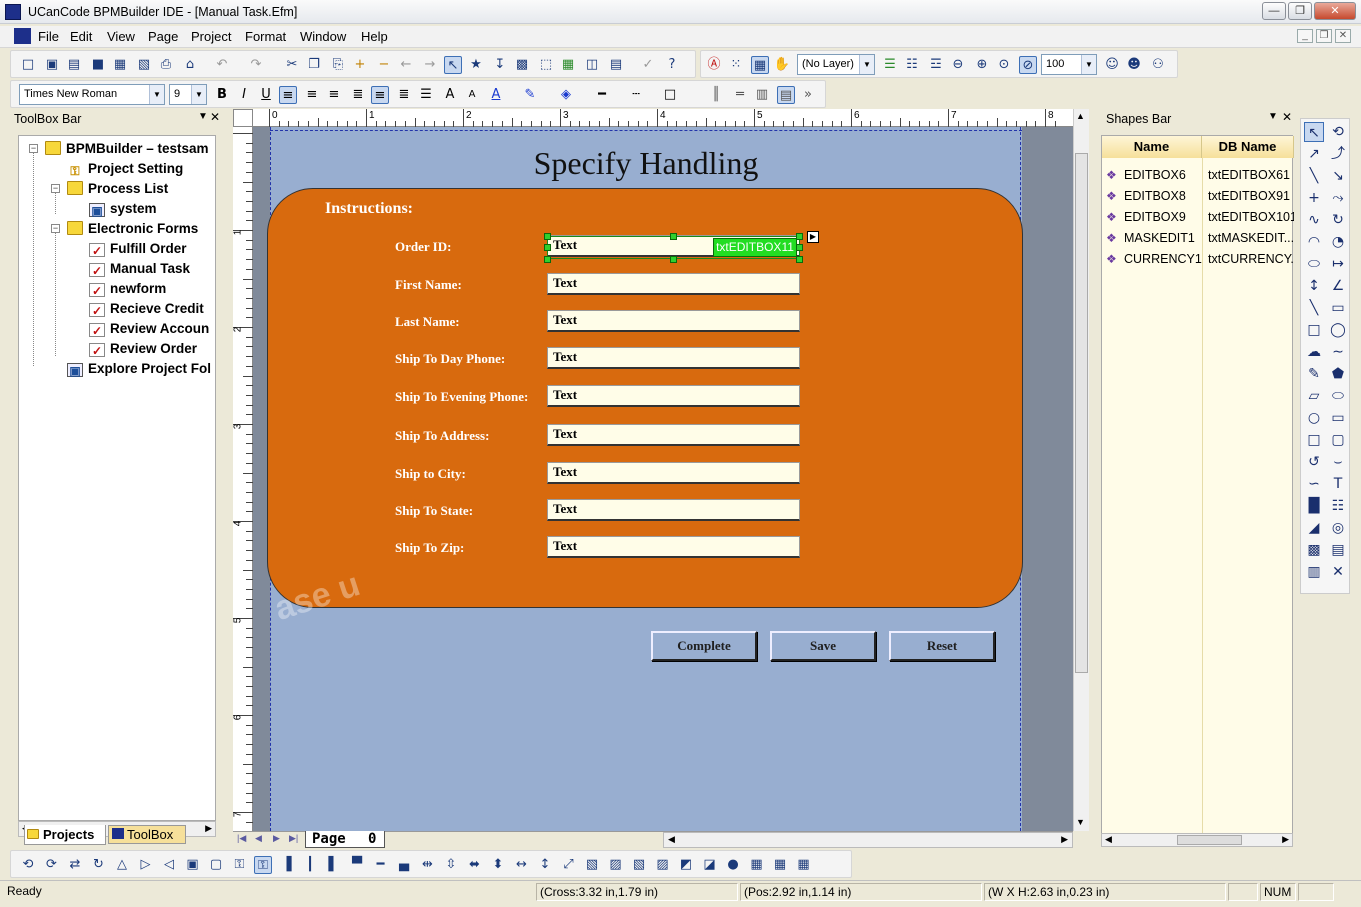 The width and height of the screenshot is (1361, 907). What do you see at coordinates (117, 189) in the screenshot?
I see `tree-item: Process List` at bounding box center [117, 189].